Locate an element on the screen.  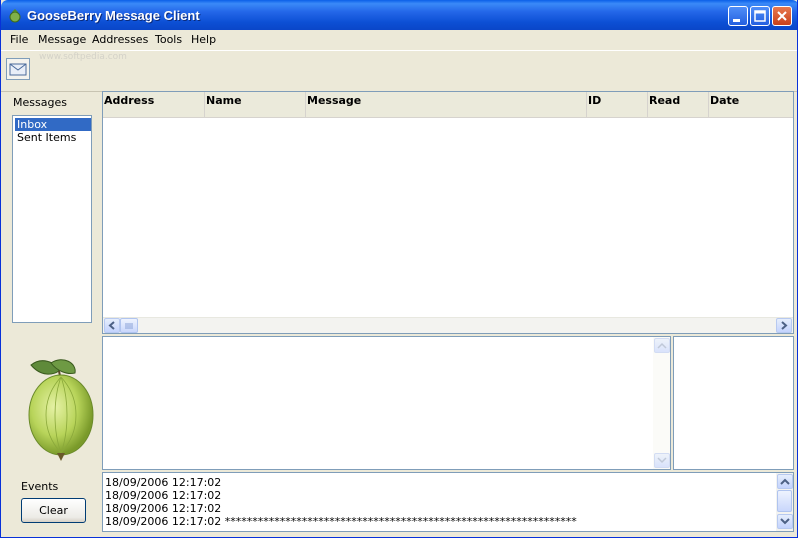
column-header-message: Message is located at coordinates (446, 105).